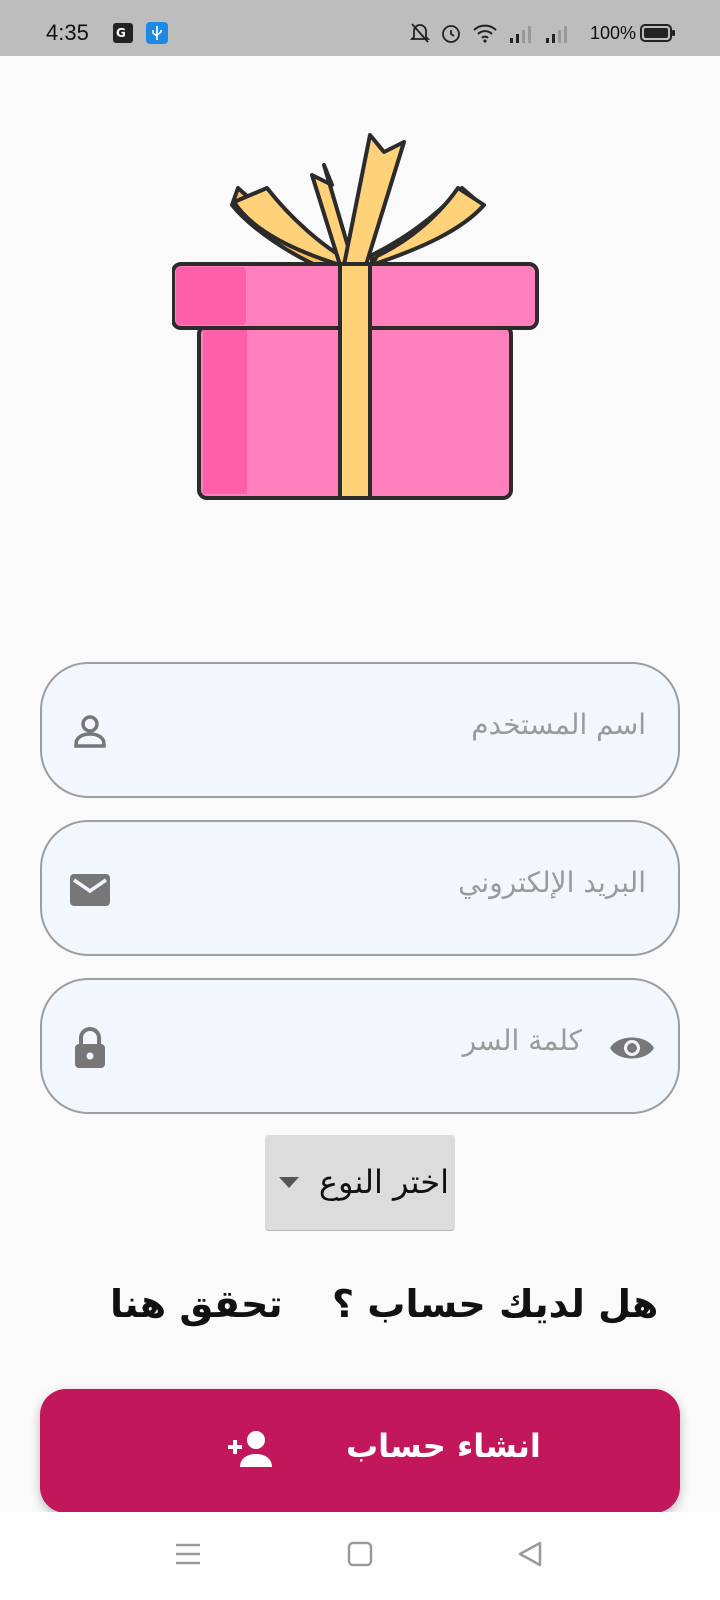 This screenshot has width=720, height=1600. I want to click on status-bar: 4:35 G 100%, so click(360, 28).